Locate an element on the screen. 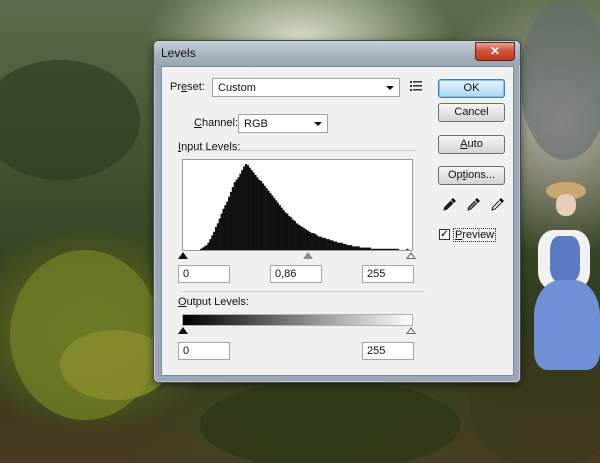 This screenshot has width=600, height=463. preset-dropdown: Custom is located at coordinates (306, 87).